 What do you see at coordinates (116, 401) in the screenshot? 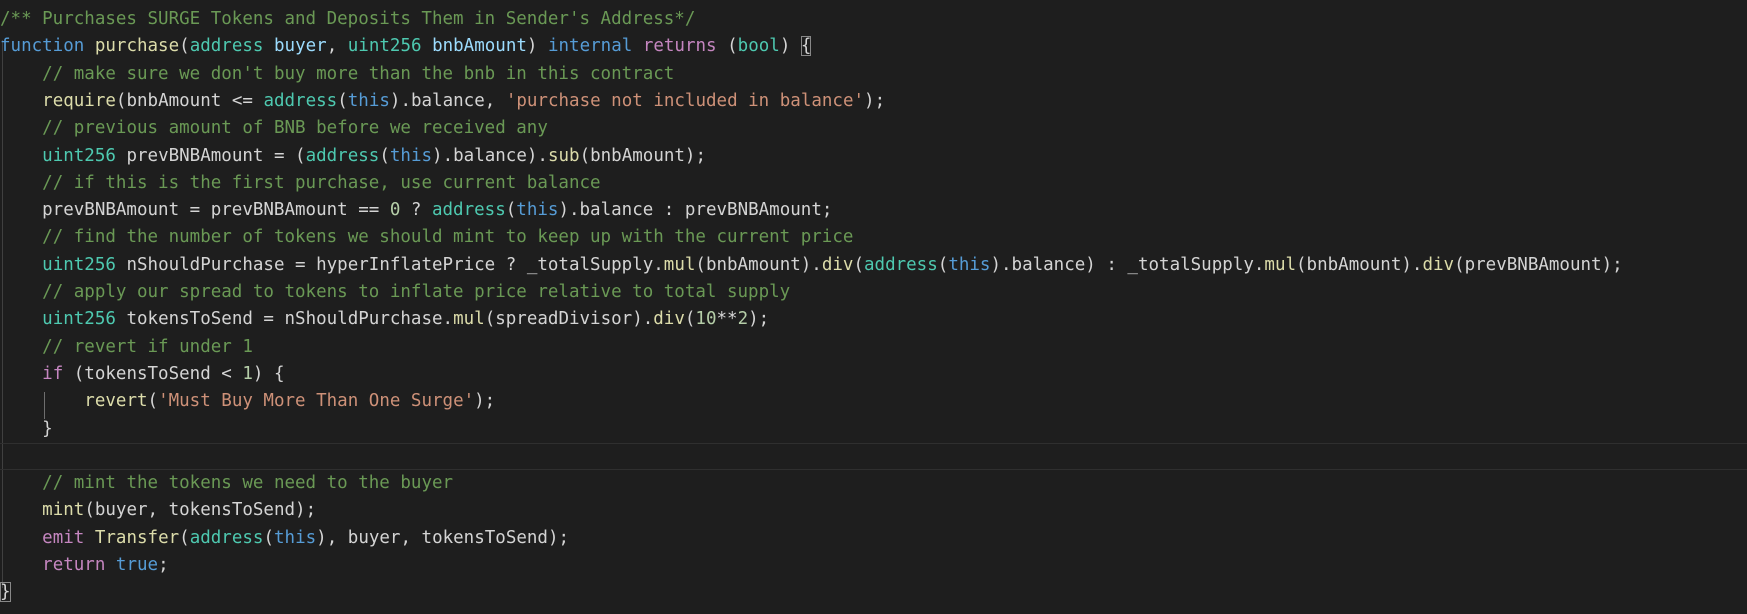
I see `code-token-func: revert` at bounding box center [116, 401].